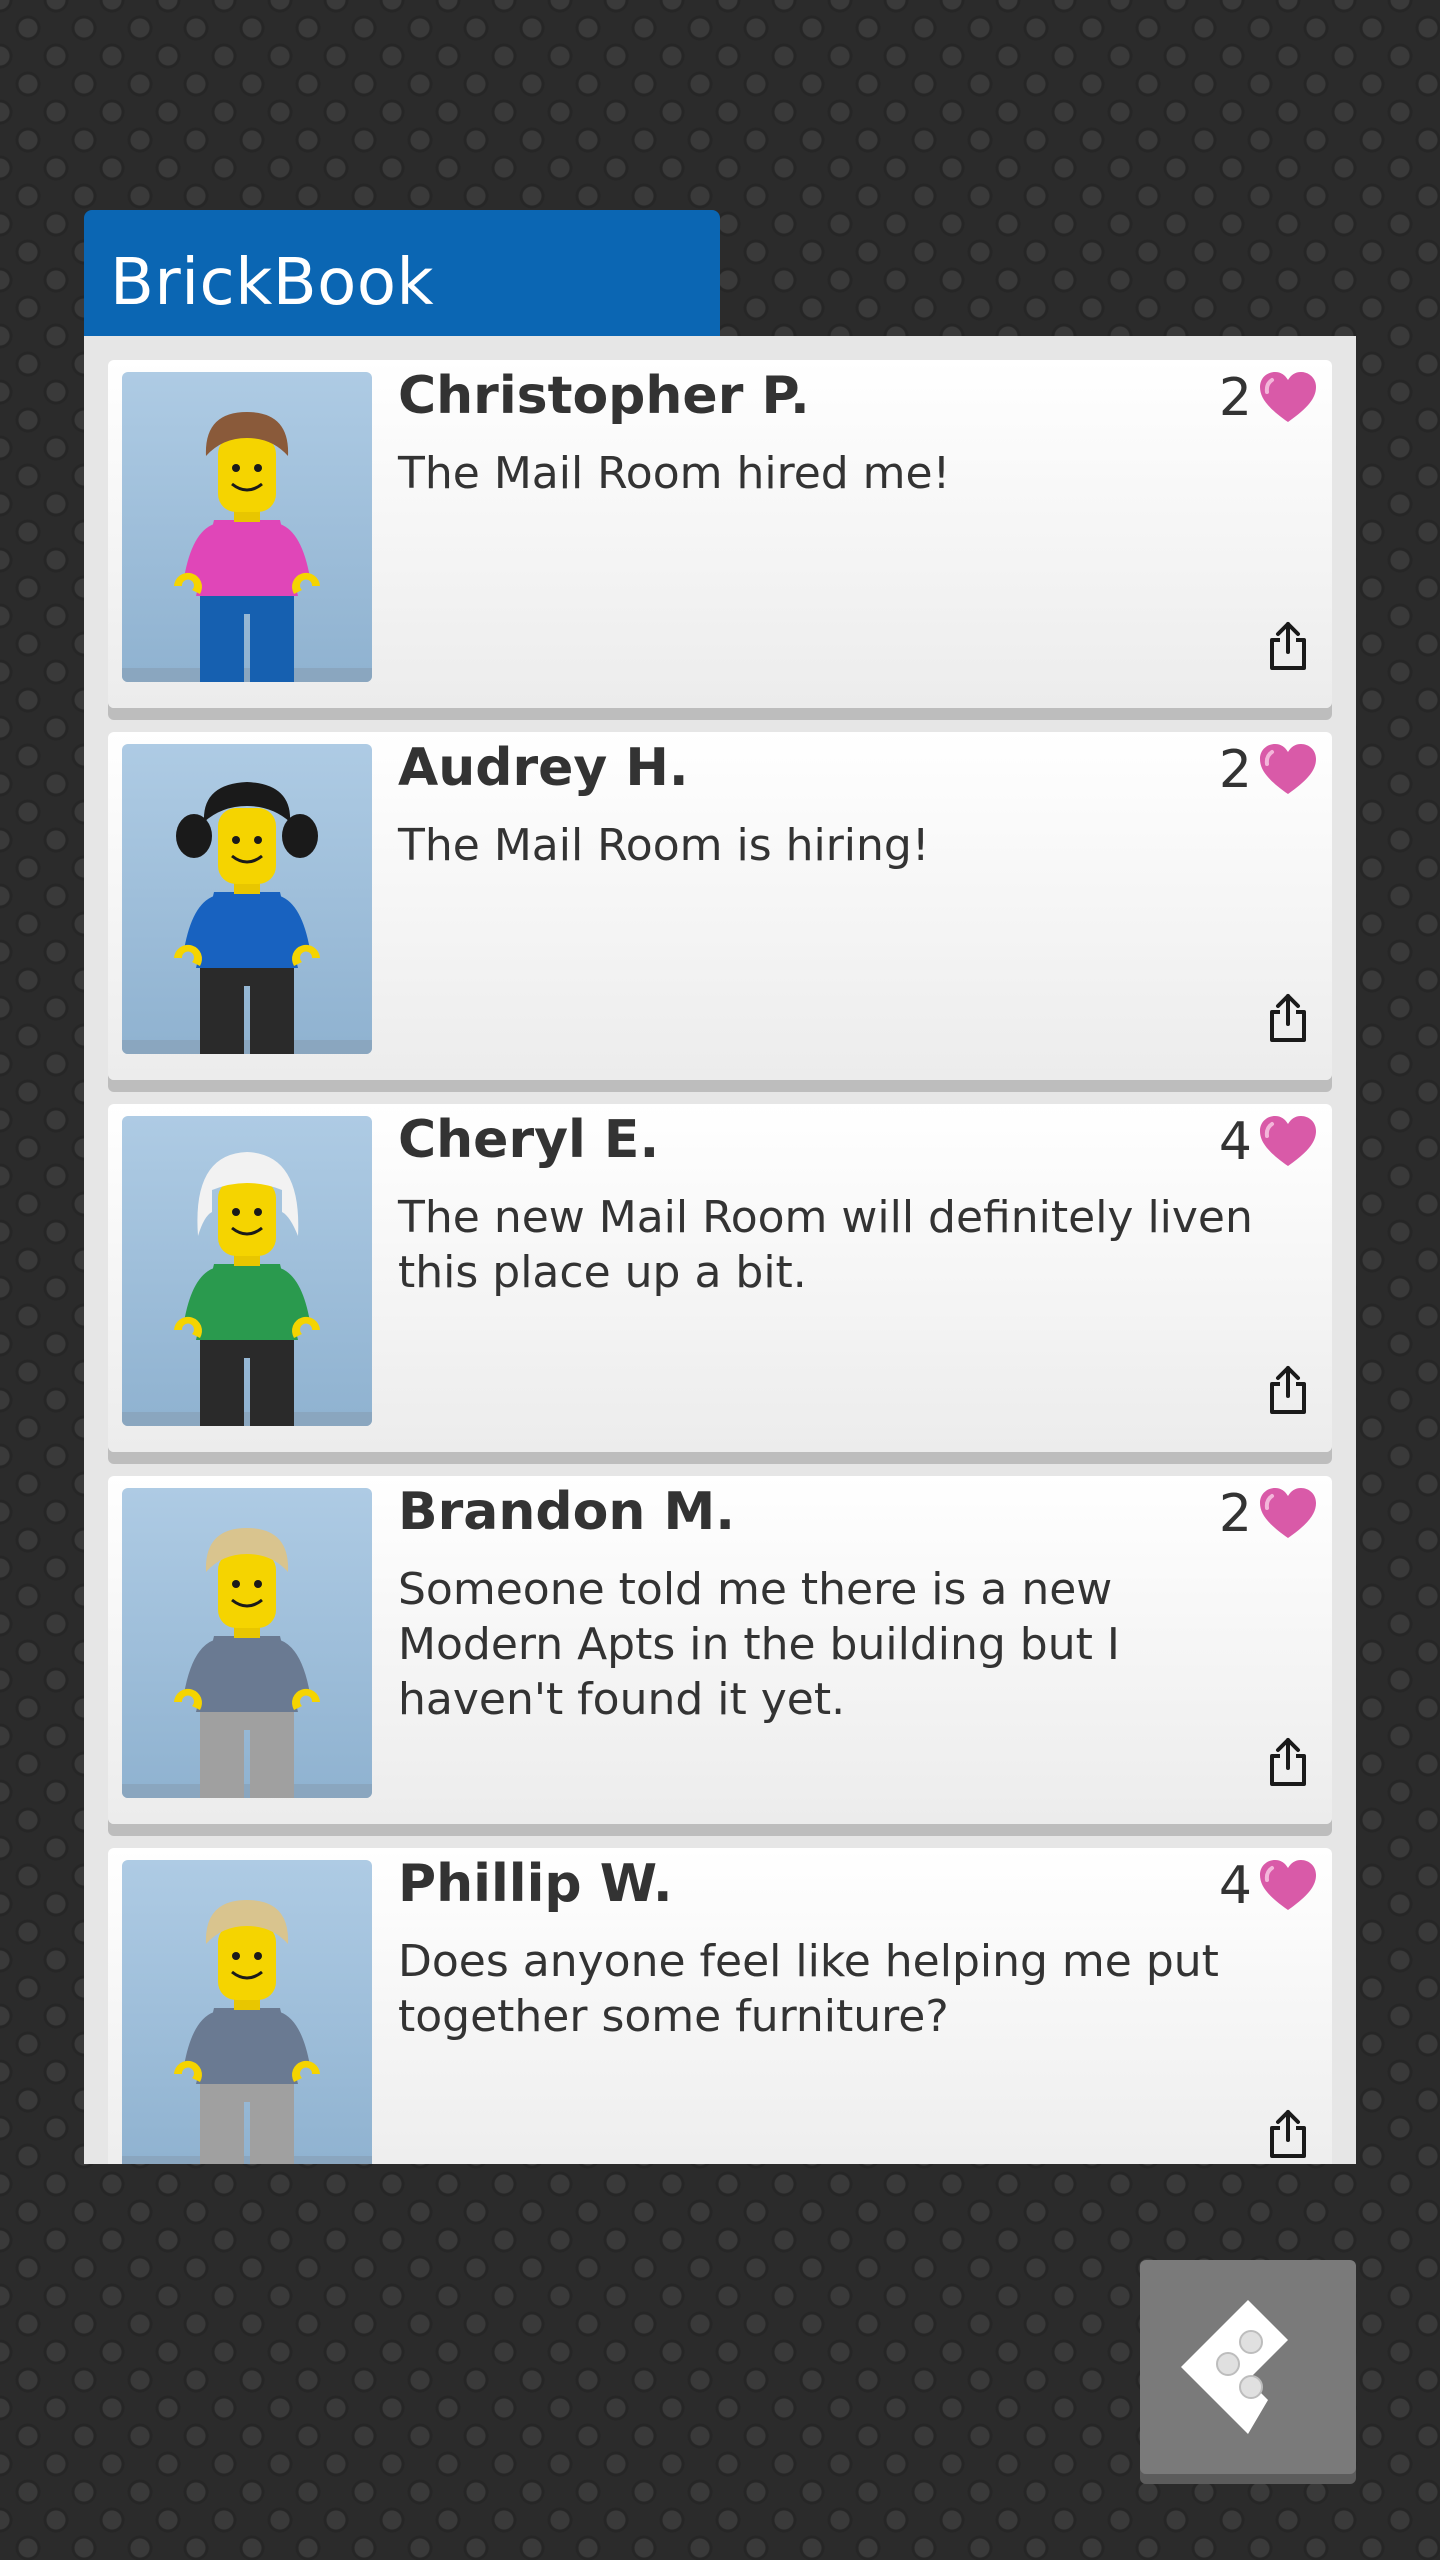  Describe the element at coordinates (529, 1140) in the screenshot. I see `post-author: Cheryl E.` at that location.